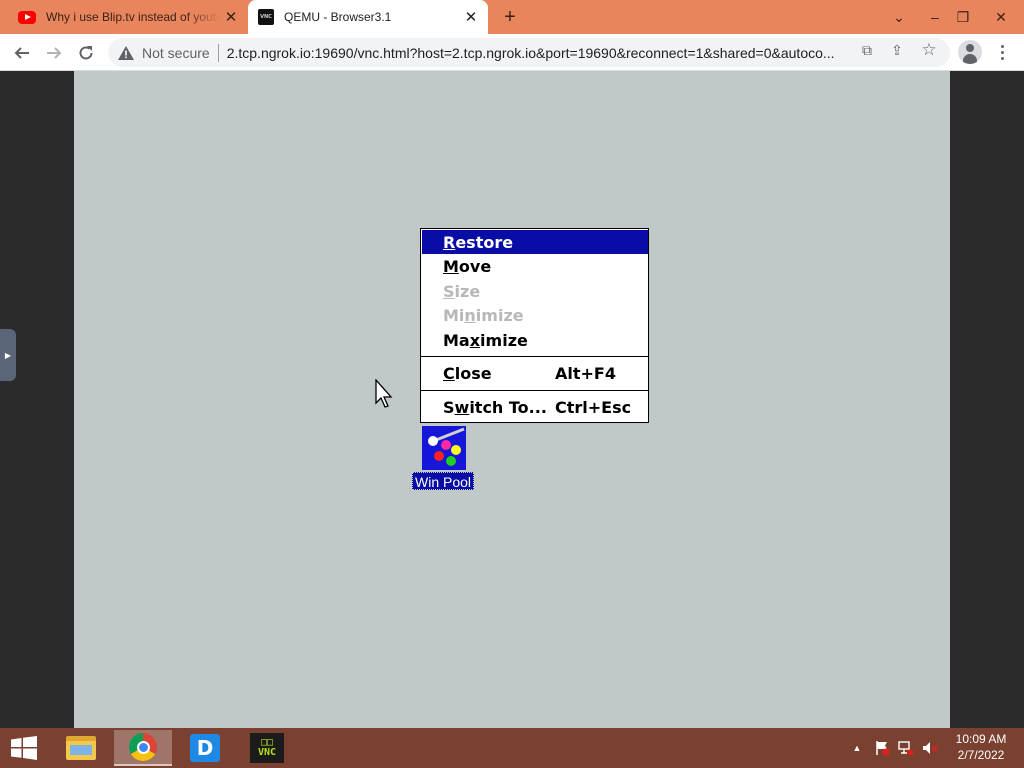 Image resolution: width=1024 pixels, height=768 pixels. What do you see at coordinates (929, 49) in the screenshot?
I see `bookmark-star-icon: ☆` at bounding box center [929, 49].